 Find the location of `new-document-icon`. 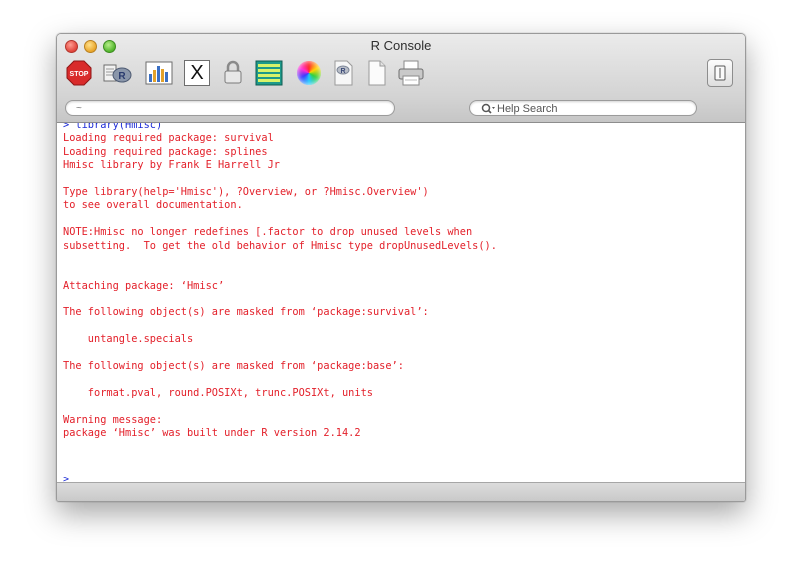

new-document-icon is located at coordinates (377, 73).